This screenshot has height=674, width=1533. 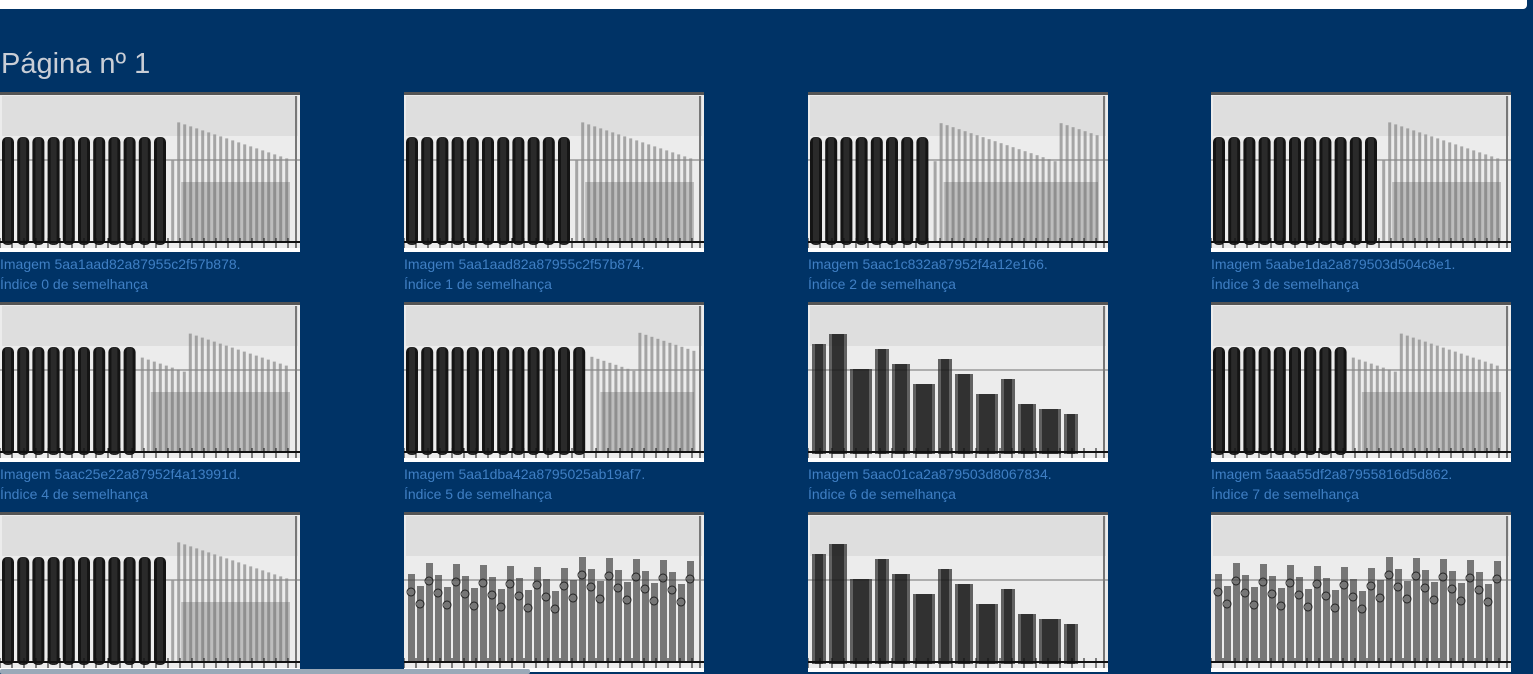 What do you see at coordinates (76, 64) in the screenshot?
I see `page-title: Página nº 1` at bounding box center [76, 64].